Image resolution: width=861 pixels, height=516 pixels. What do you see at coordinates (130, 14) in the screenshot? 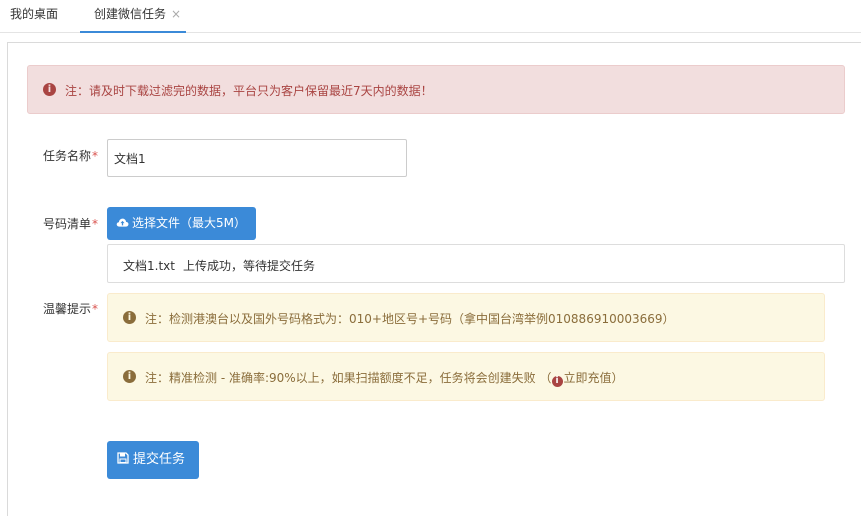
I see `tab-label: 创建微信任务` at bounding box center [130, 14].